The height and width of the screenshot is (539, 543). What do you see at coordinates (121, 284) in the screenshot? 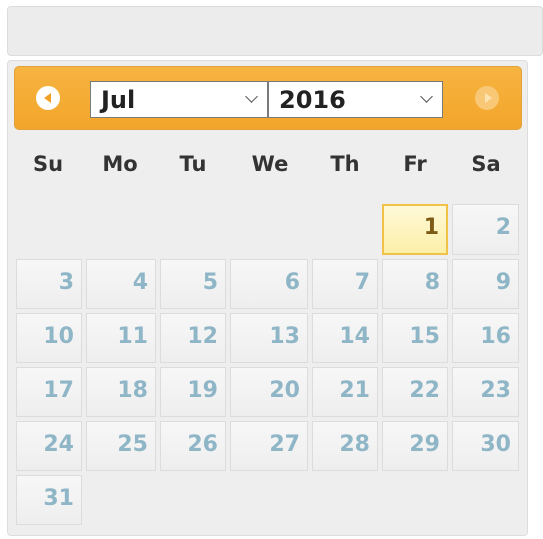
I see `day-cell: 4` at bounding box center [121, 284].